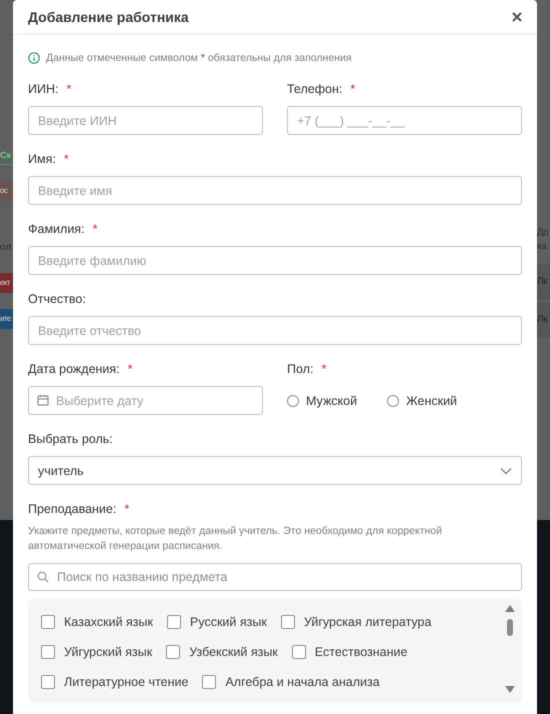 Image resolution: width=550 pixels, height=714 pixels. I want to click on dialog-title: Добавление работника, so click(108, 17).